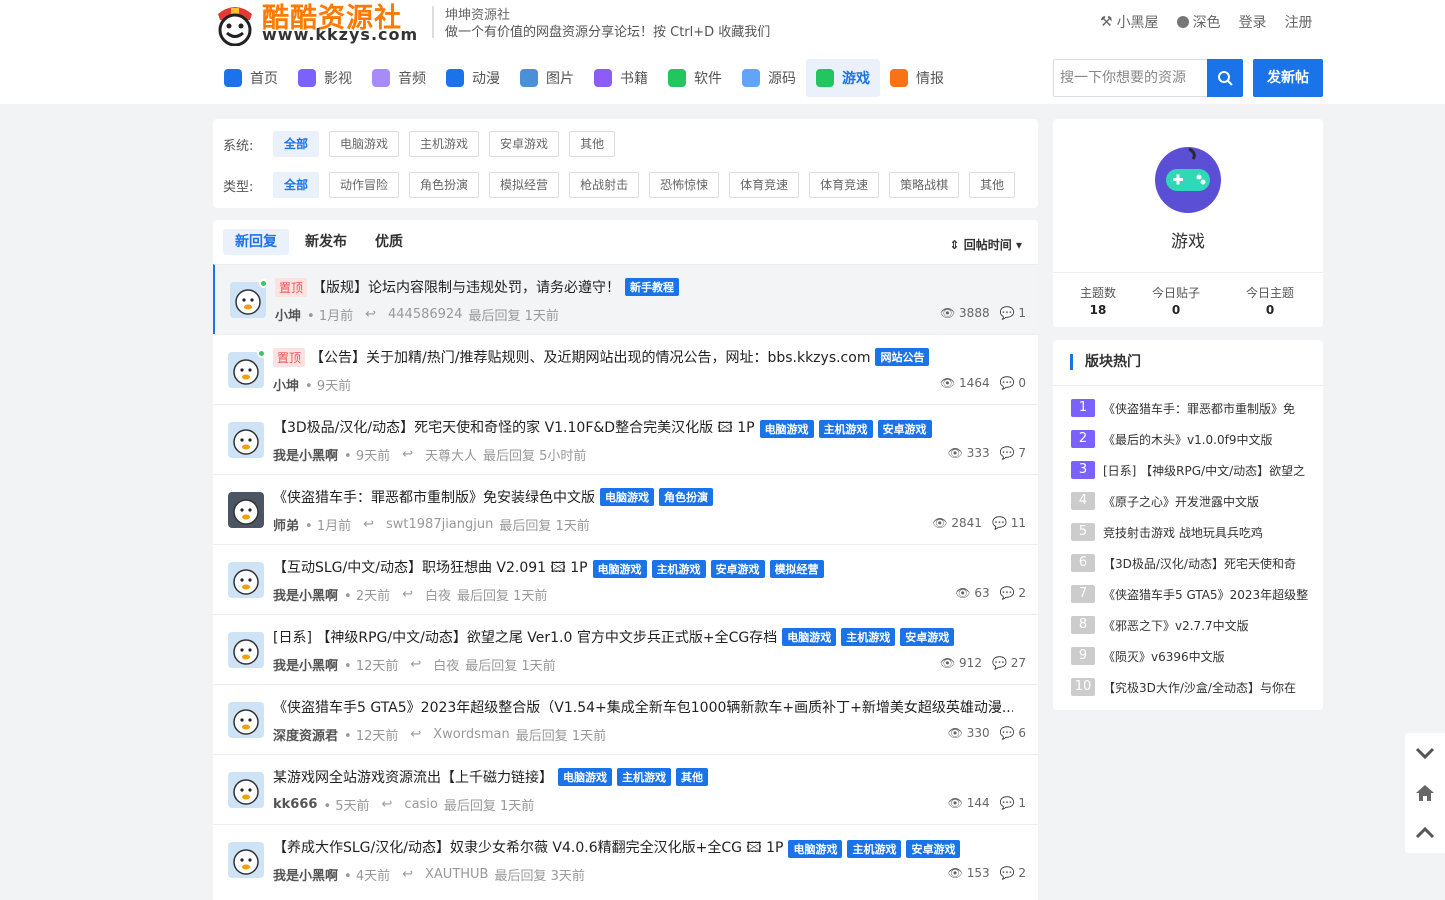 This screenshot has width=1445, height=900. I want to click on hot-thread-title: 《邪恶之下》v2.7.7中文版, so click(1176, 625).